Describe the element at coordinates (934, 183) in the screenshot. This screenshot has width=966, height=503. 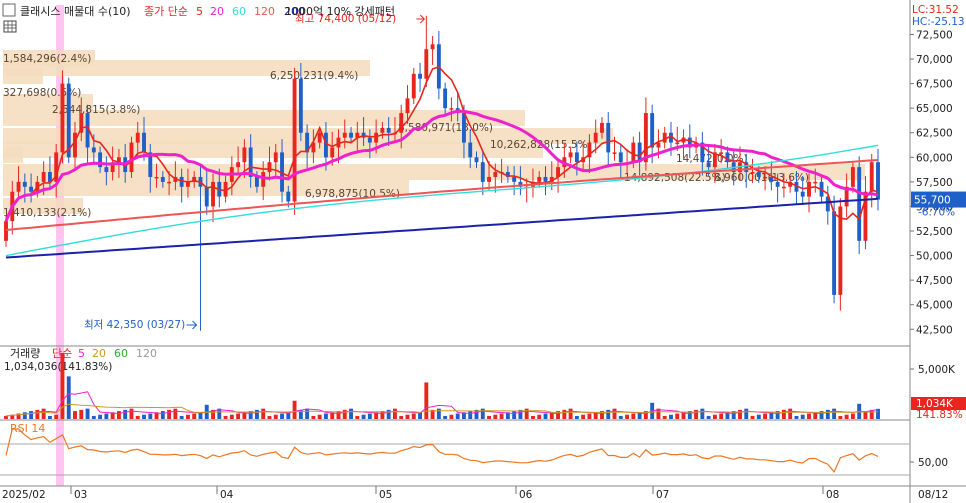
I see `y-tick-label: 57,500` at that location.